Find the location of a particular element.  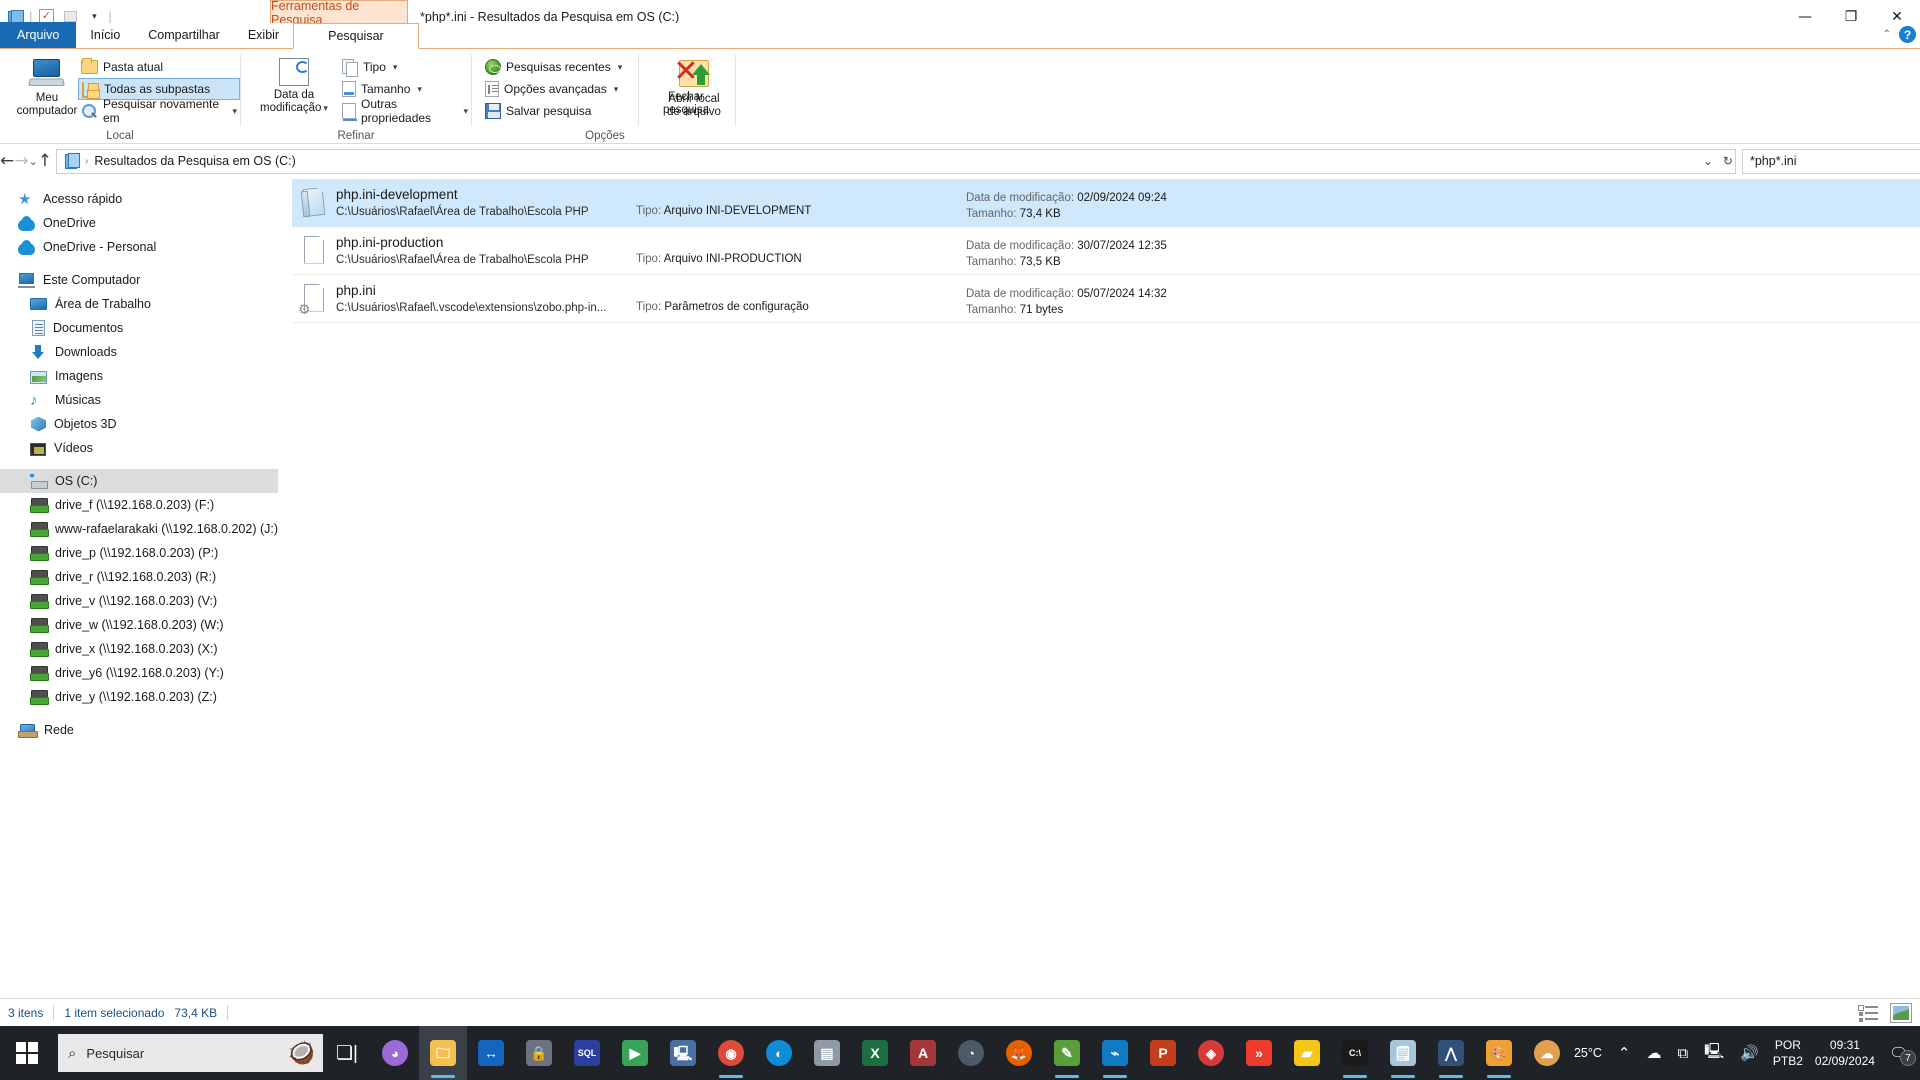

taskbar-app-security-lock: 🔒 is located at coordinates (539, 1053).